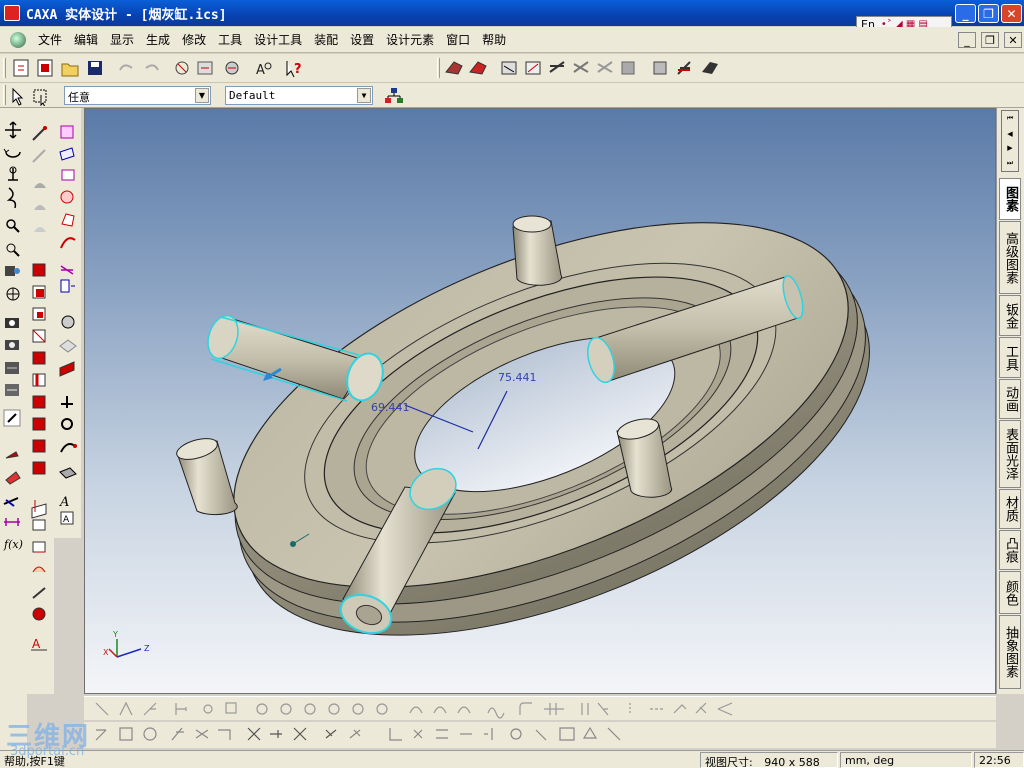  What do you see at coordinates (12, 522) in the screenshot?
I see `dimension-icon` at bounding box center [12, 522].